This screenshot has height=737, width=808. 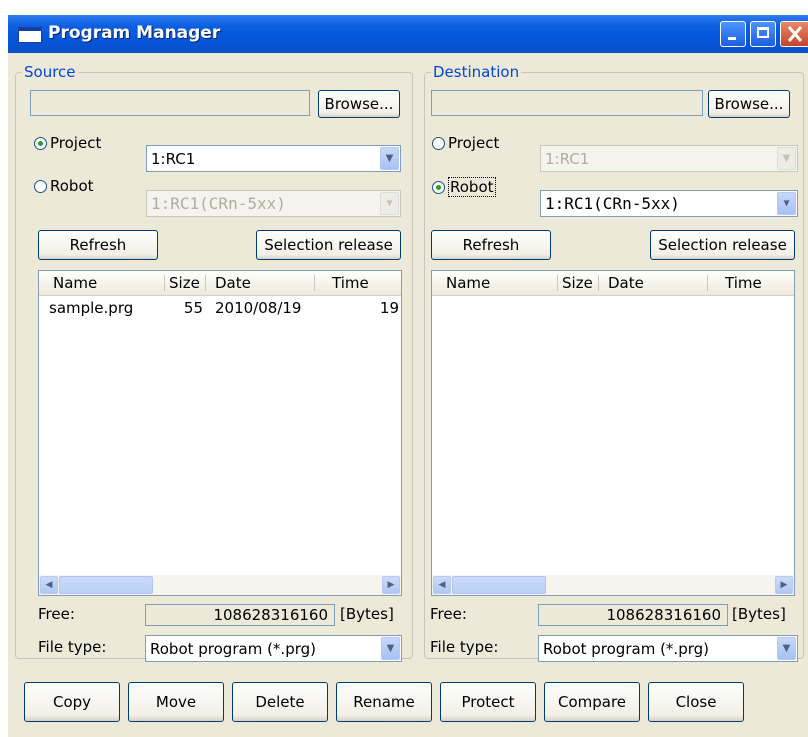 What do you see at coordinates (794, 34) in the screenshot?
I see `close-icon` at bounding box center [794, 34].